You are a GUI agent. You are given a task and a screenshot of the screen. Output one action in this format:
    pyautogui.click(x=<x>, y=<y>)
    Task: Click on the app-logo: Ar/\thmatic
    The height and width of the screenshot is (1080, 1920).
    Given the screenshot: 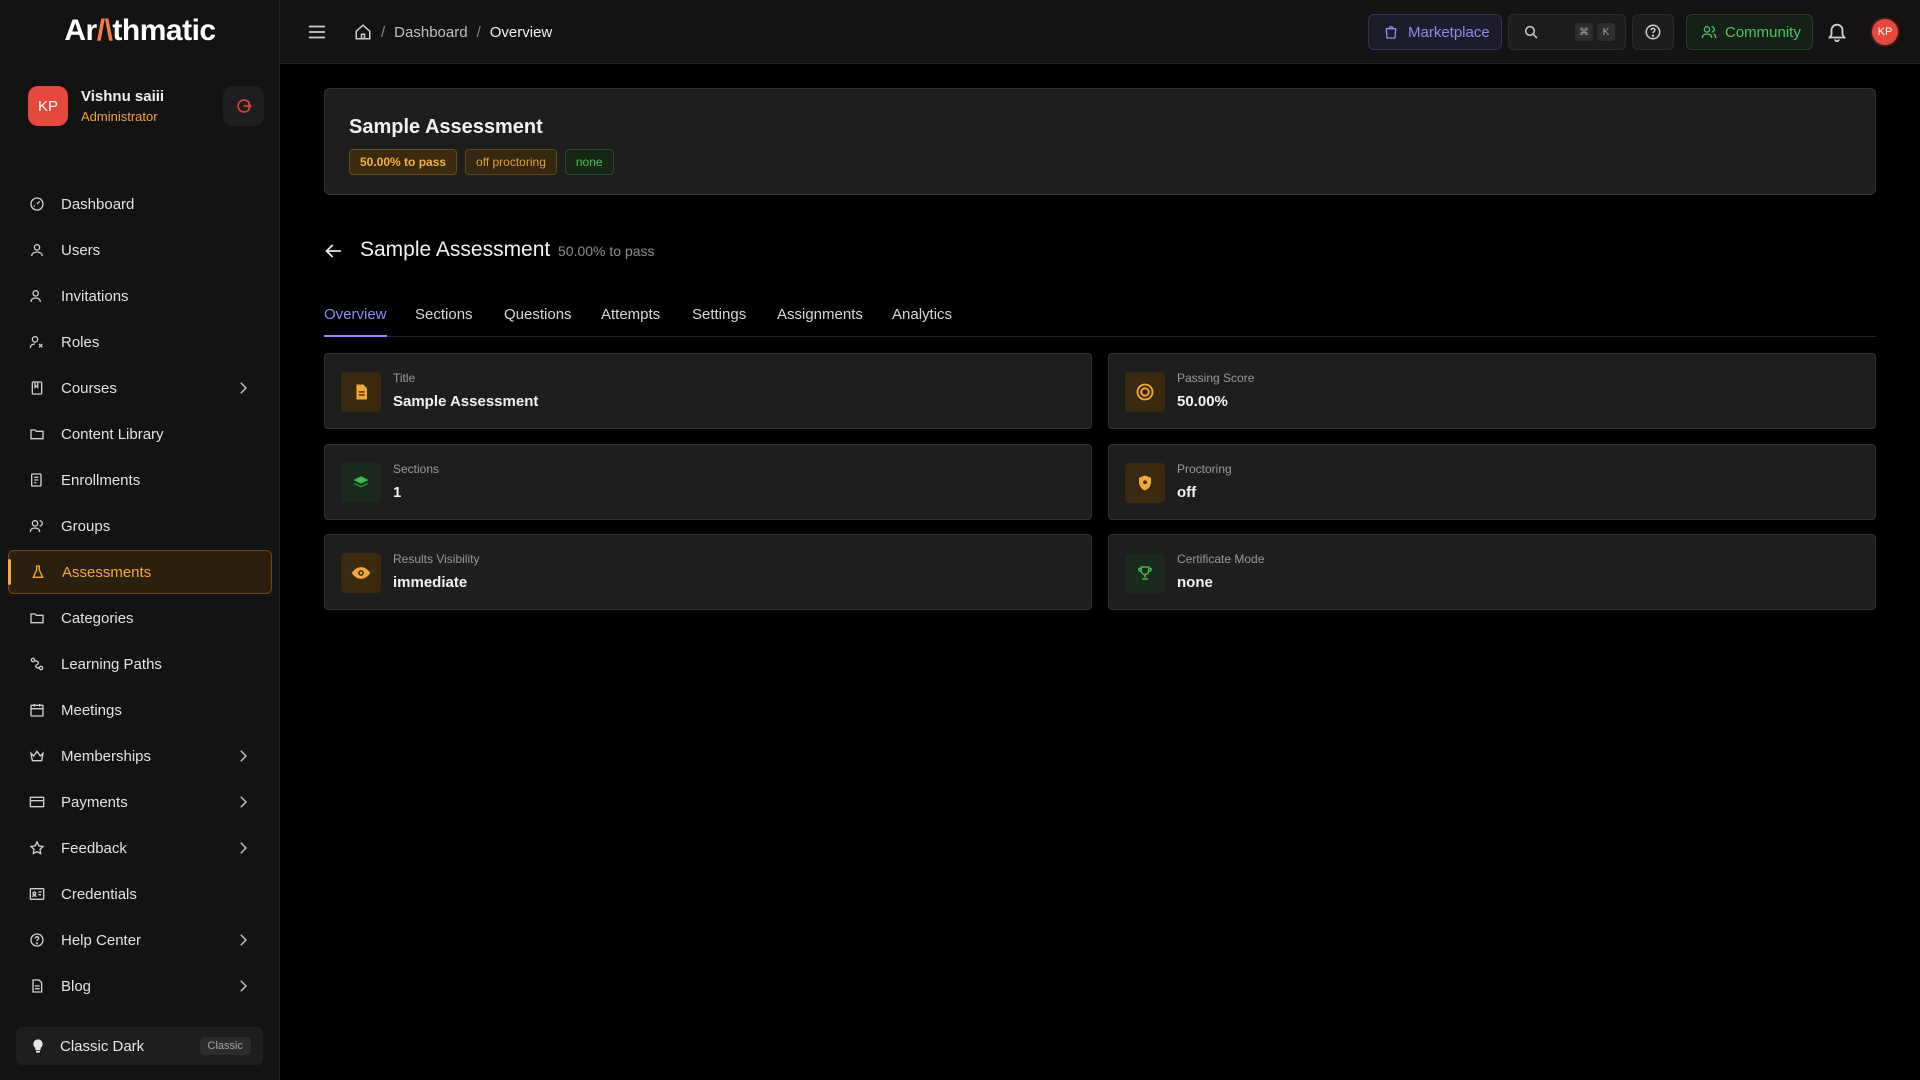 What is the action you would take?
    pyautogui.click(x=140, y=31)
    